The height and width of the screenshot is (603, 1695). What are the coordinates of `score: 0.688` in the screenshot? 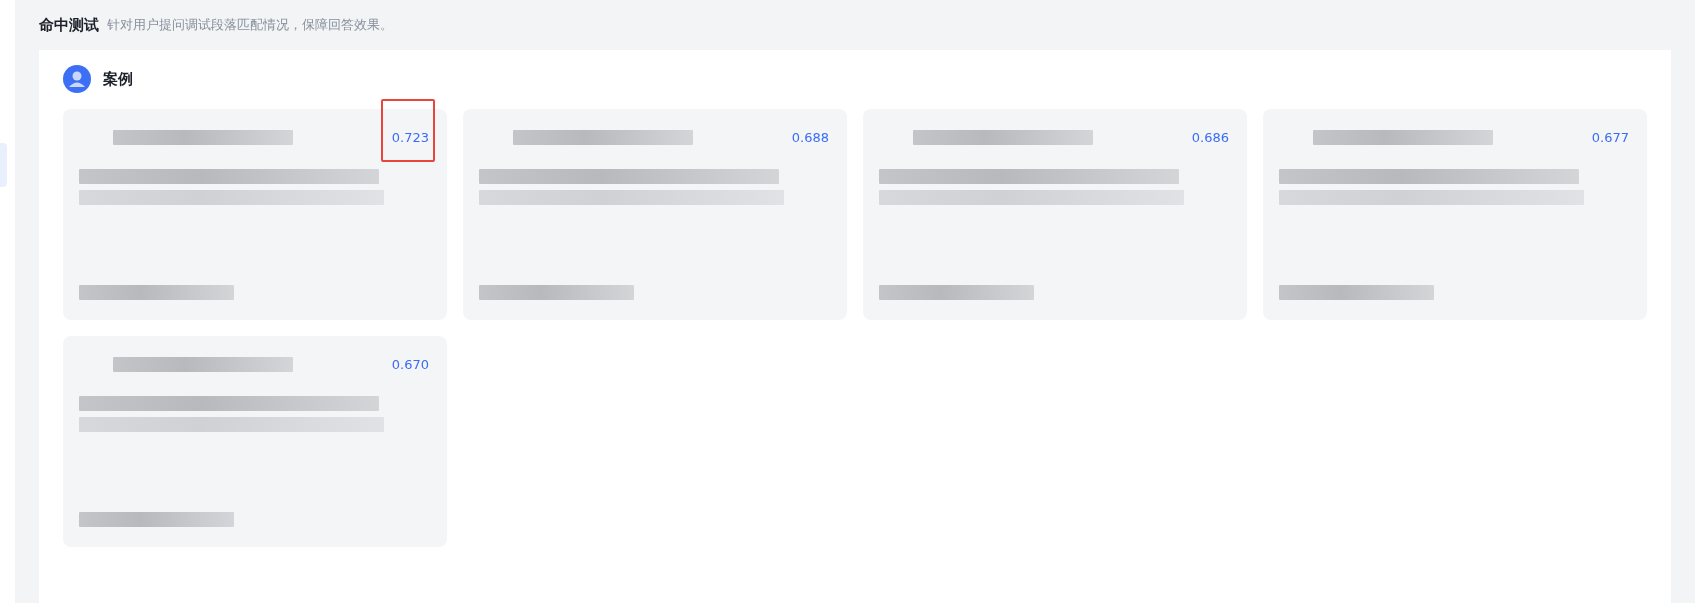 It's located at (810, 137).